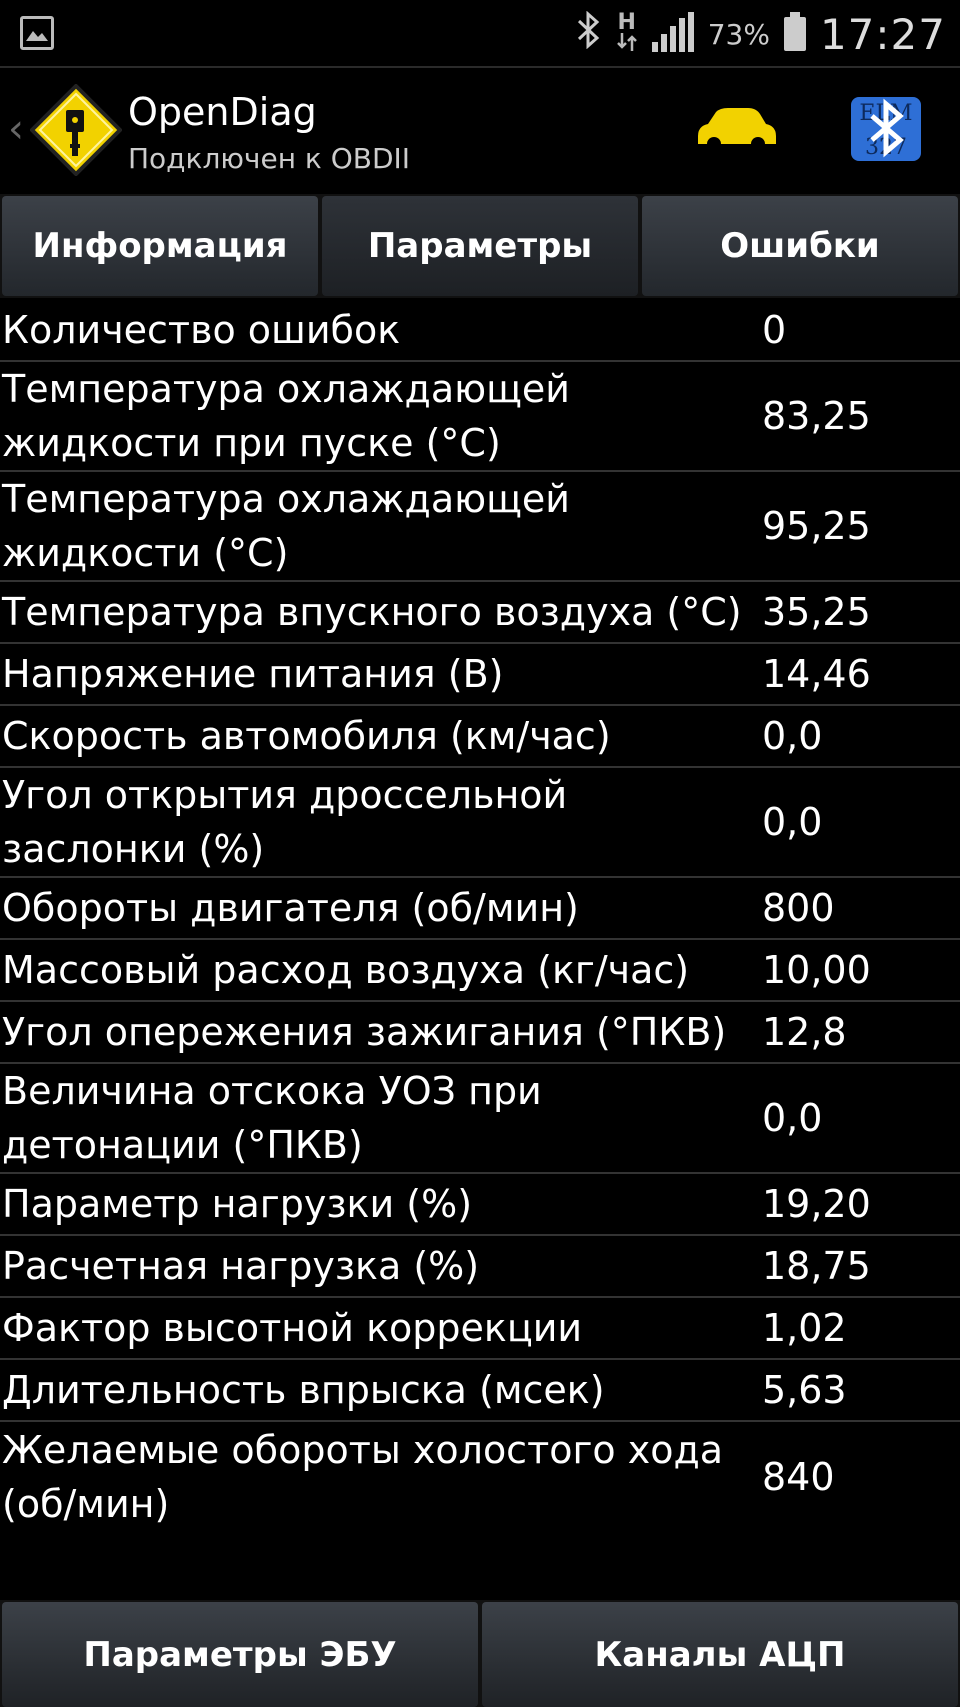  Describe the element at coordinates (816, 1266) in the screenshot. I see `parameter-value: 18,75` at that location.